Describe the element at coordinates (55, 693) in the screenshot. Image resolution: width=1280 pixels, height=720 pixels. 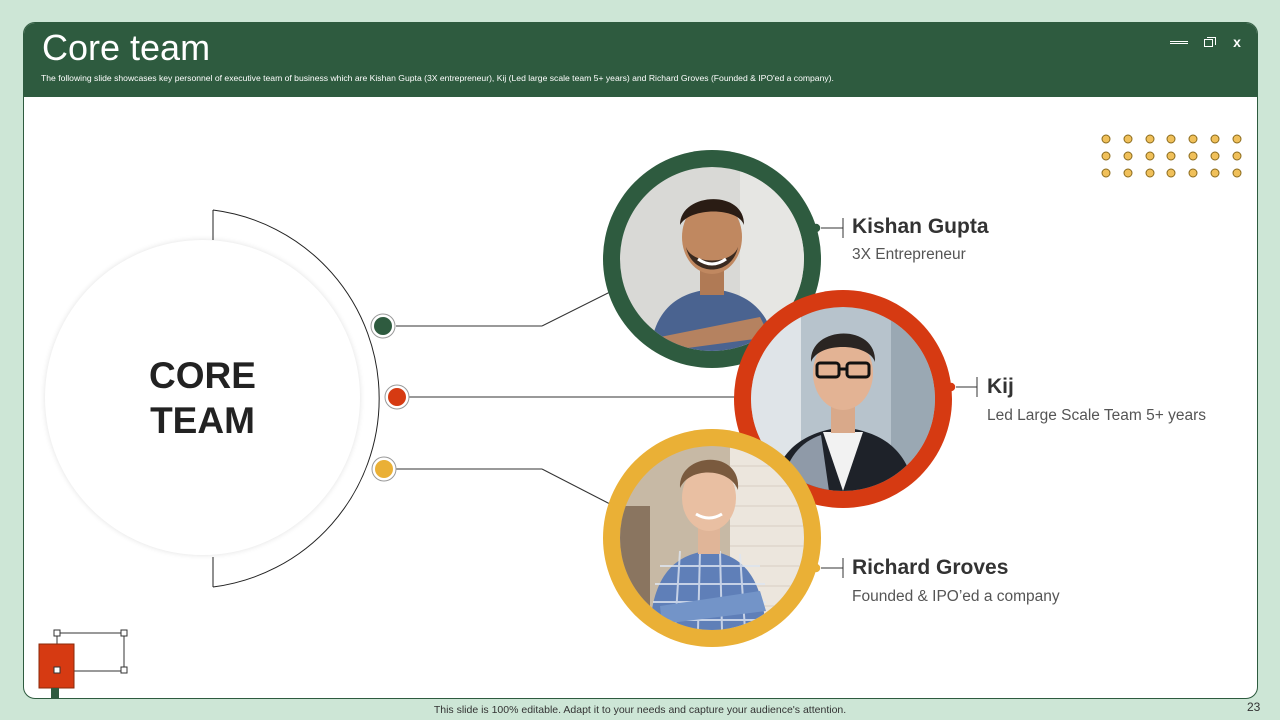
I see `green-stub` at that location.